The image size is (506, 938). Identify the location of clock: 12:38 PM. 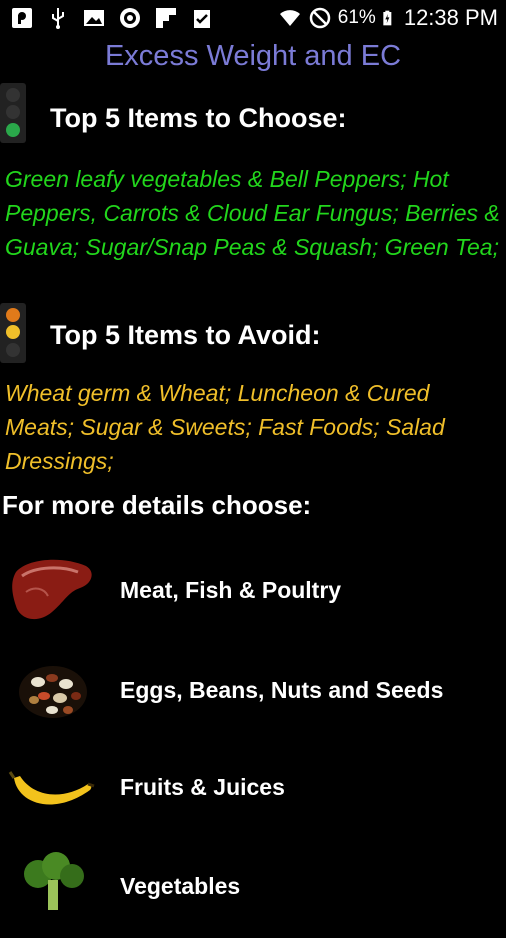
(450, 17).